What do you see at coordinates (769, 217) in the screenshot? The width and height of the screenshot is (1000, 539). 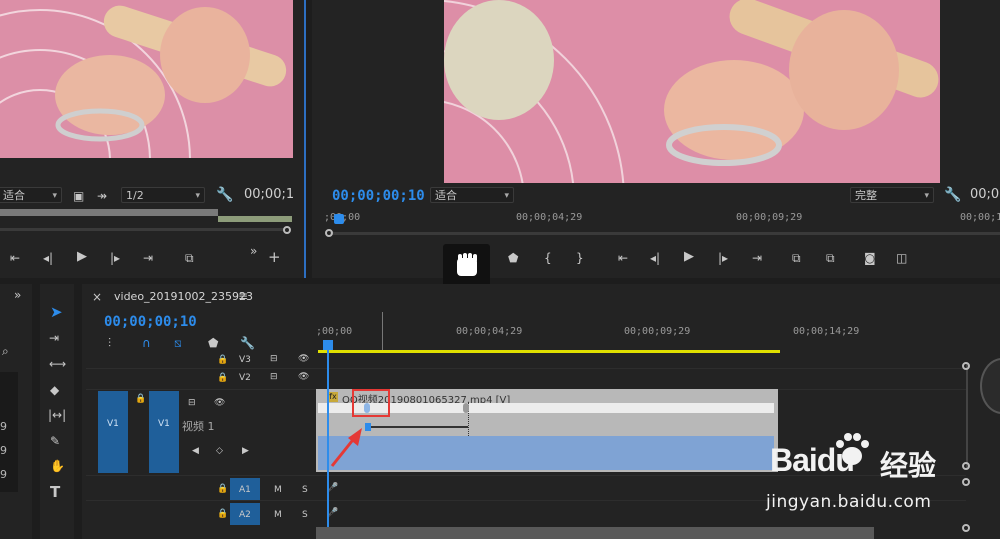 I see `program-ruler-tick: 00;00;09;29` at bounding box center [769, 217].